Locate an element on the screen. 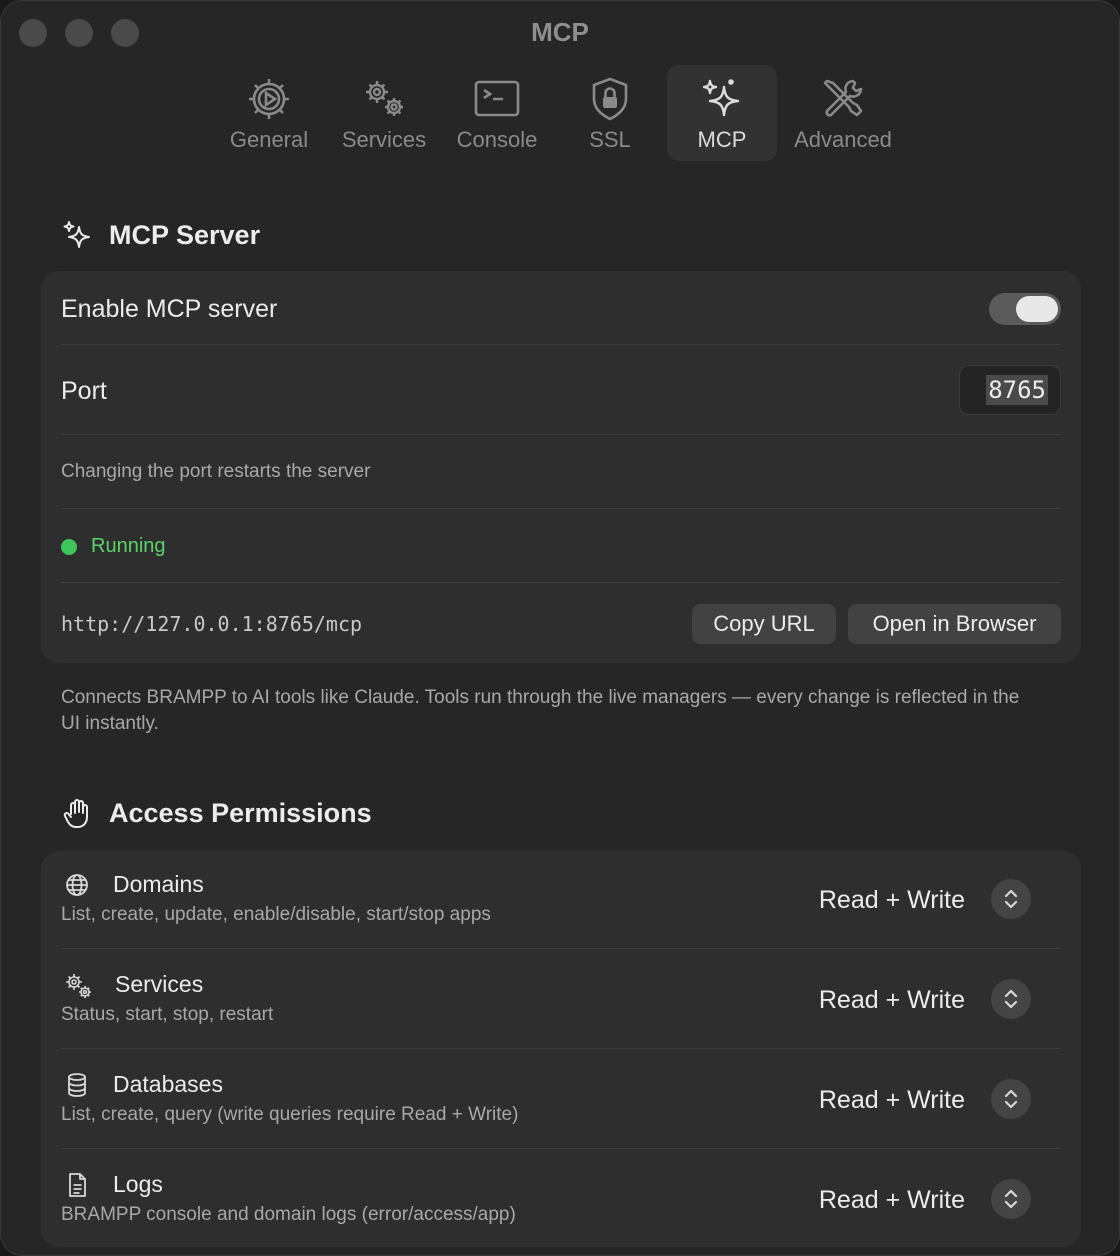 The image size is (1120, 1256). shield-lock-icon is located at coordinates (610, 99).